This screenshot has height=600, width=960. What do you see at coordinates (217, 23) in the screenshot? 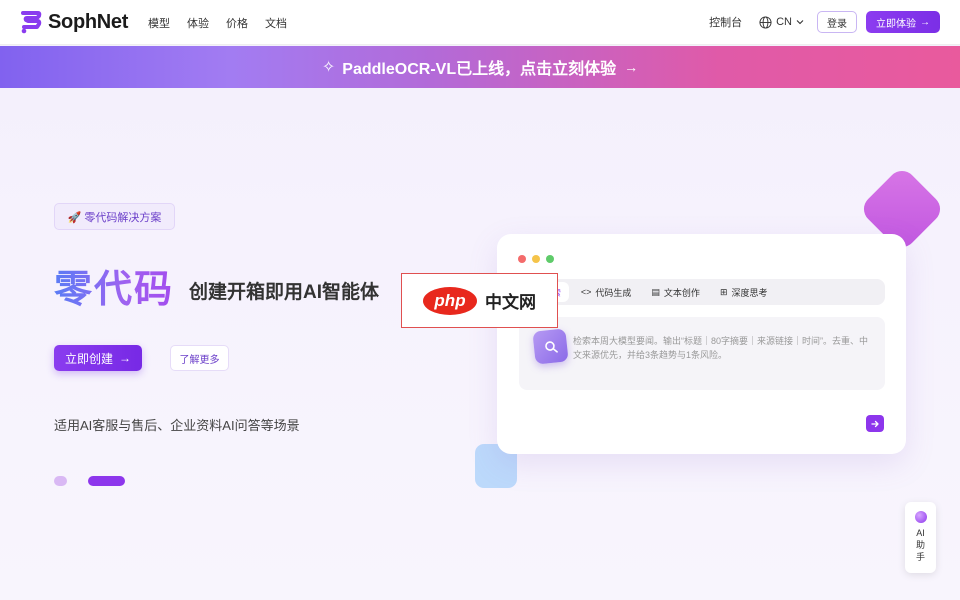
I see `main-nav: 模型 体验 价格 文档` at bounding box center [217, 23].